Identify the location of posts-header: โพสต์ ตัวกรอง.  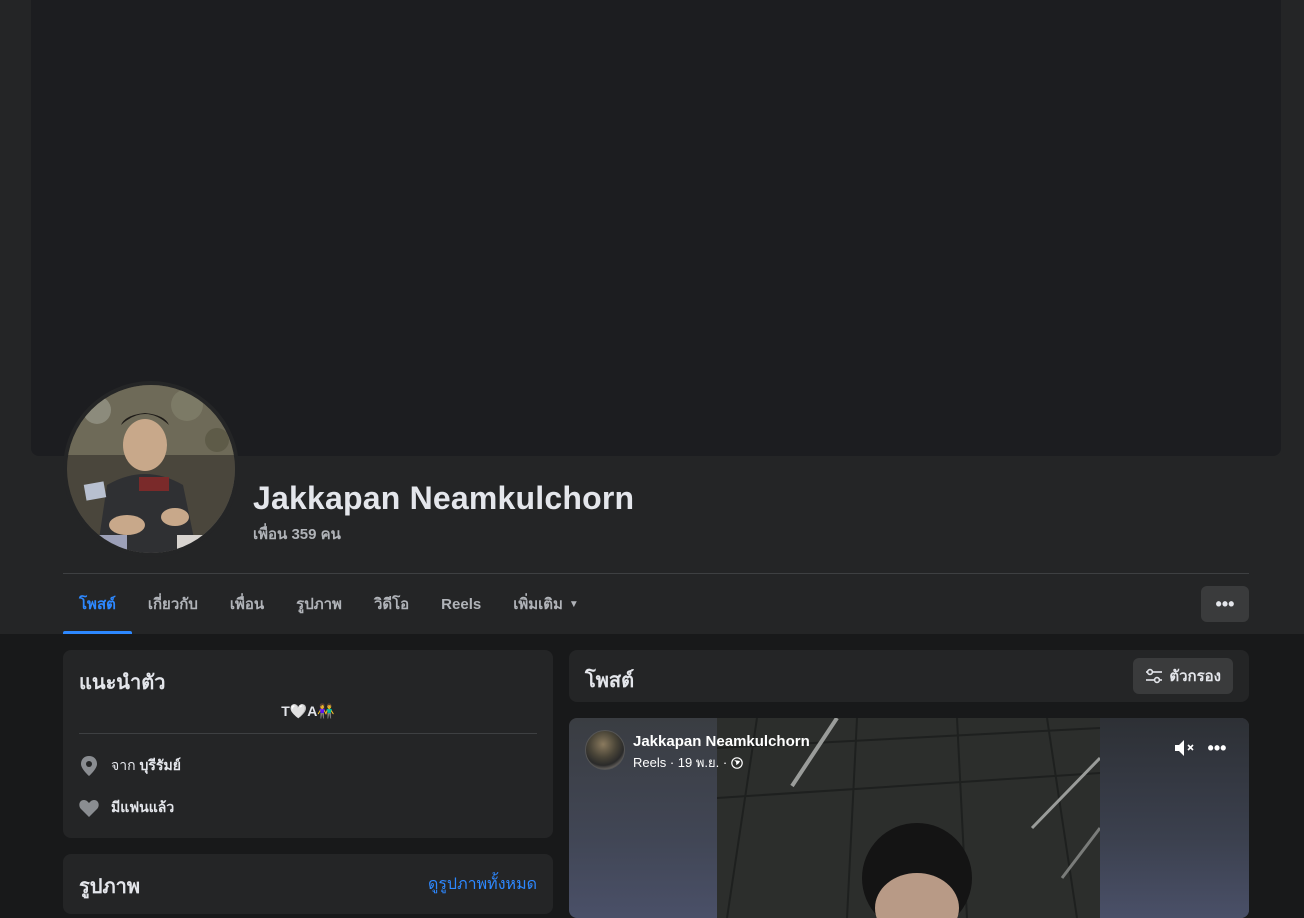
(909, 676).